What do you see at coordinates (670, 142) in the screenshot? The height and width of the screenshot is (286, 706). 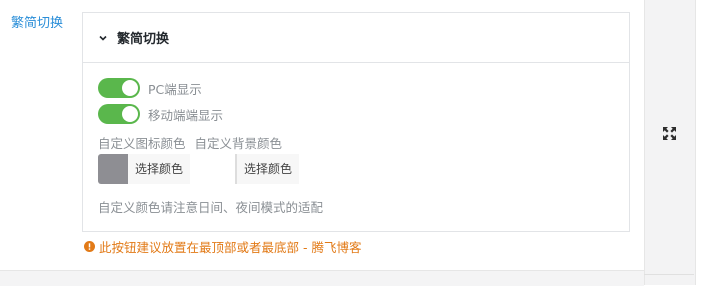 I see `right-sidebar-column` at bounding box center [670, 142].